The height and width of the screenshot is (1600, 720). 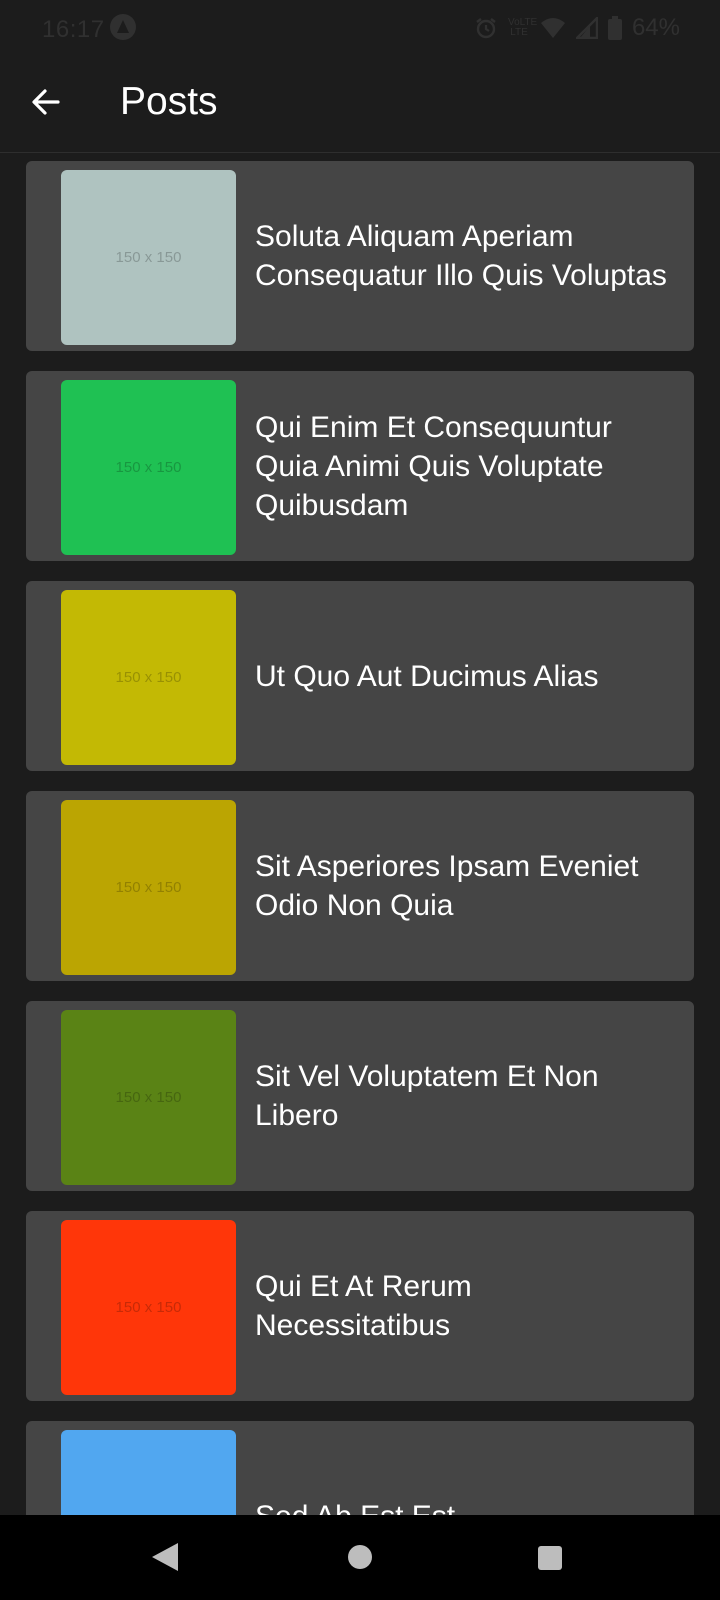 I want to click on post-title-container: Qui Et At Rerum Necessitatibus, so click(x=465, y=1306).